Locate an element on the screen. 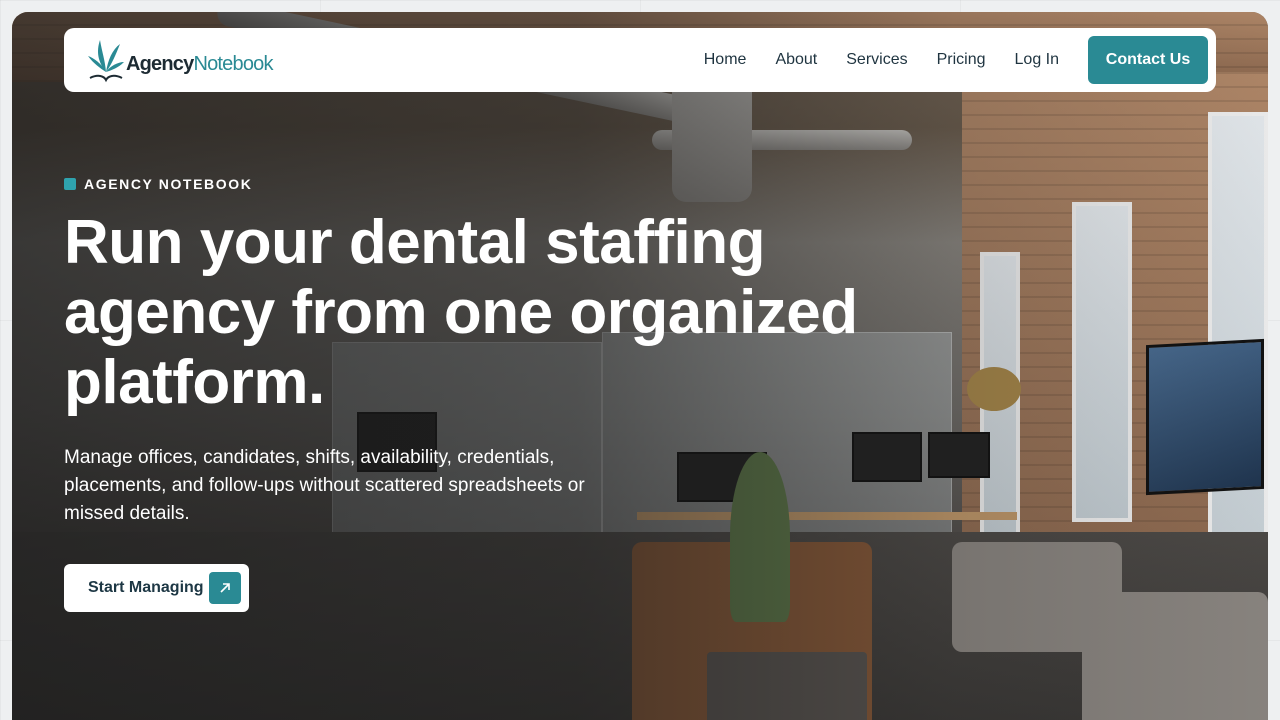 Image resolution: width=1280 pixels, height=720 pixels. contact-us-button: Contact Us is located at coordinates (1148, 60).